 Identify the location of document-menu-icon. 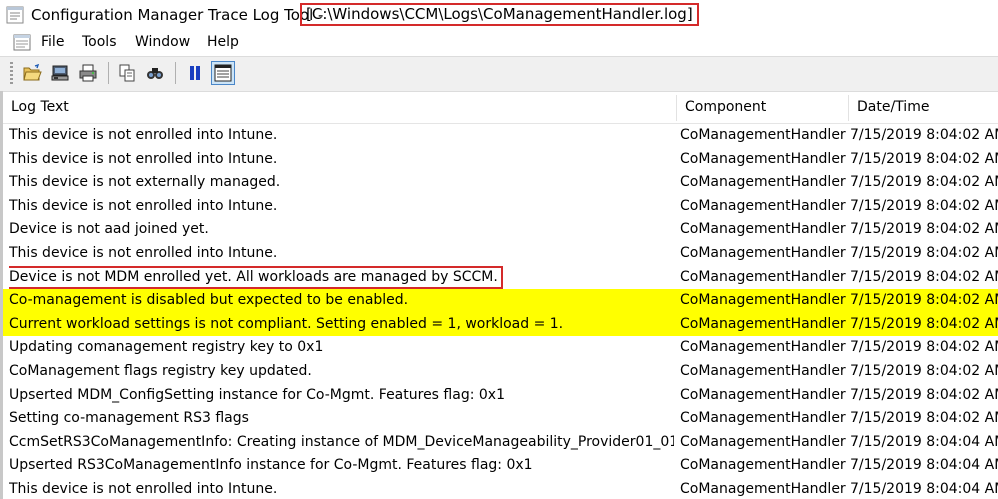
(22, 42).